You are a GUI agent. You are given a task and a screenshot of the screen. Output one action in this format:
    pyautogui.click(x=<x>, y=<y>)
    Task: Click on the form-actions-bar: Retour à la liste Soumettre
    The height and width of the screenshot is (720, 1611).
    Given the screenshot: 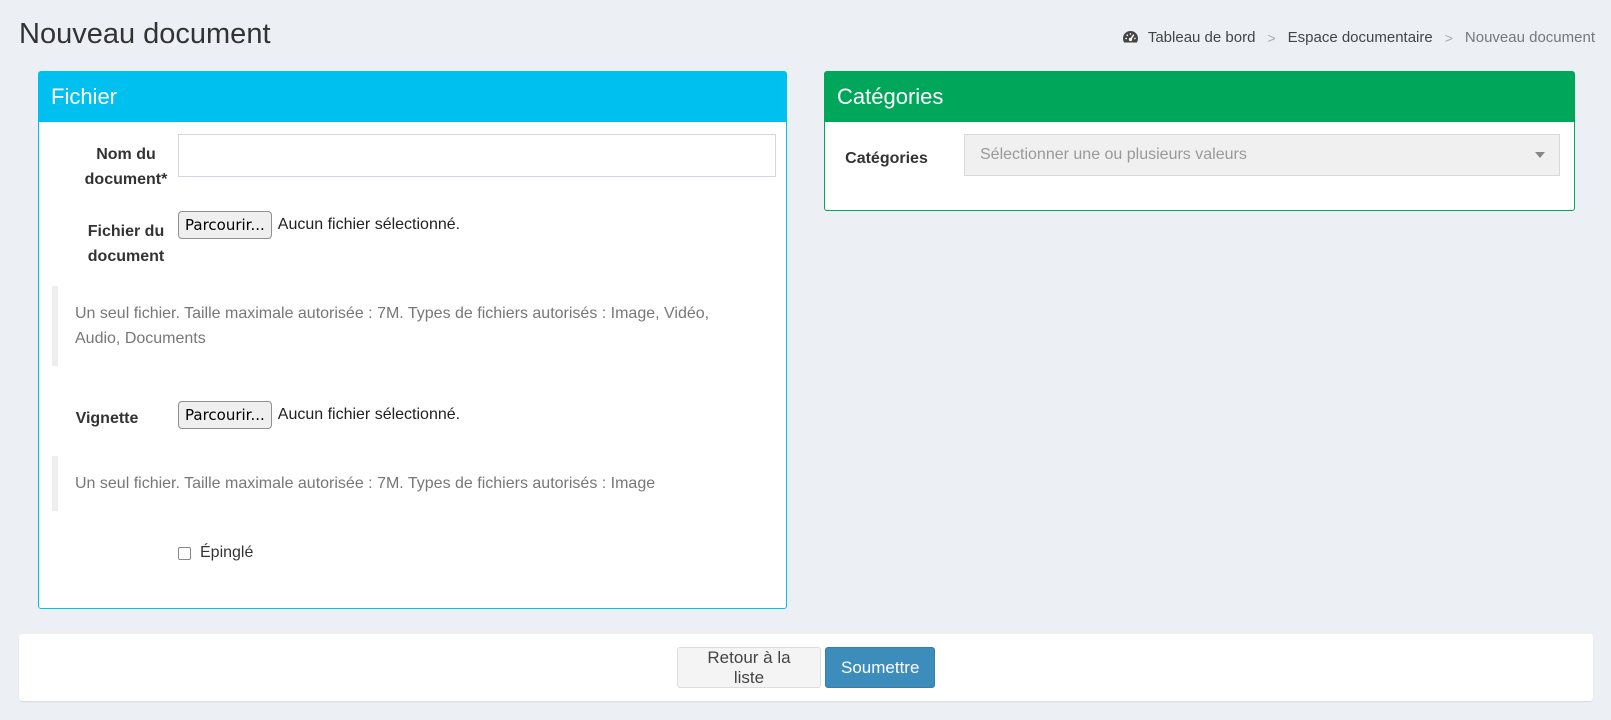 What is the action you would take?
    pyautogui.click(x=806, y=667)
    